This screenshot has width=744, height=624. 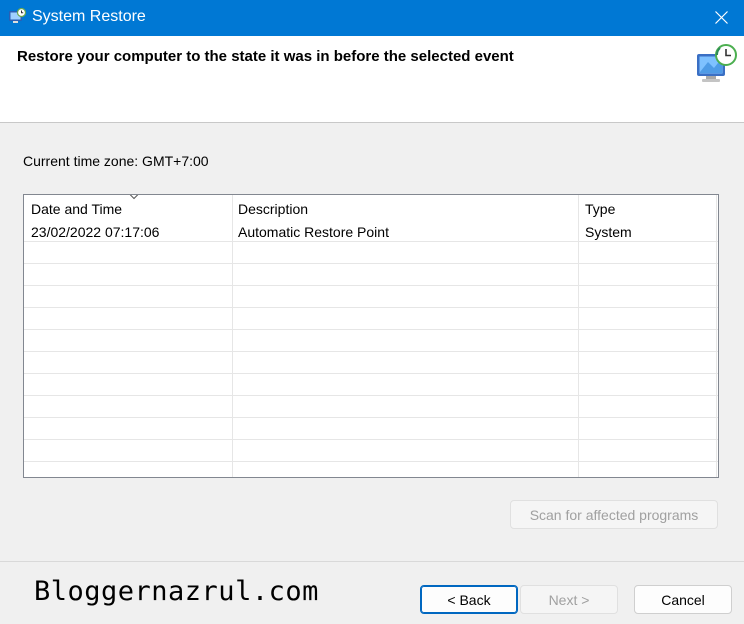 What do you see at coordinates (372, 18) in the screenshot?
I see `title-bar: System Restore` at bounding box center [372, 18].